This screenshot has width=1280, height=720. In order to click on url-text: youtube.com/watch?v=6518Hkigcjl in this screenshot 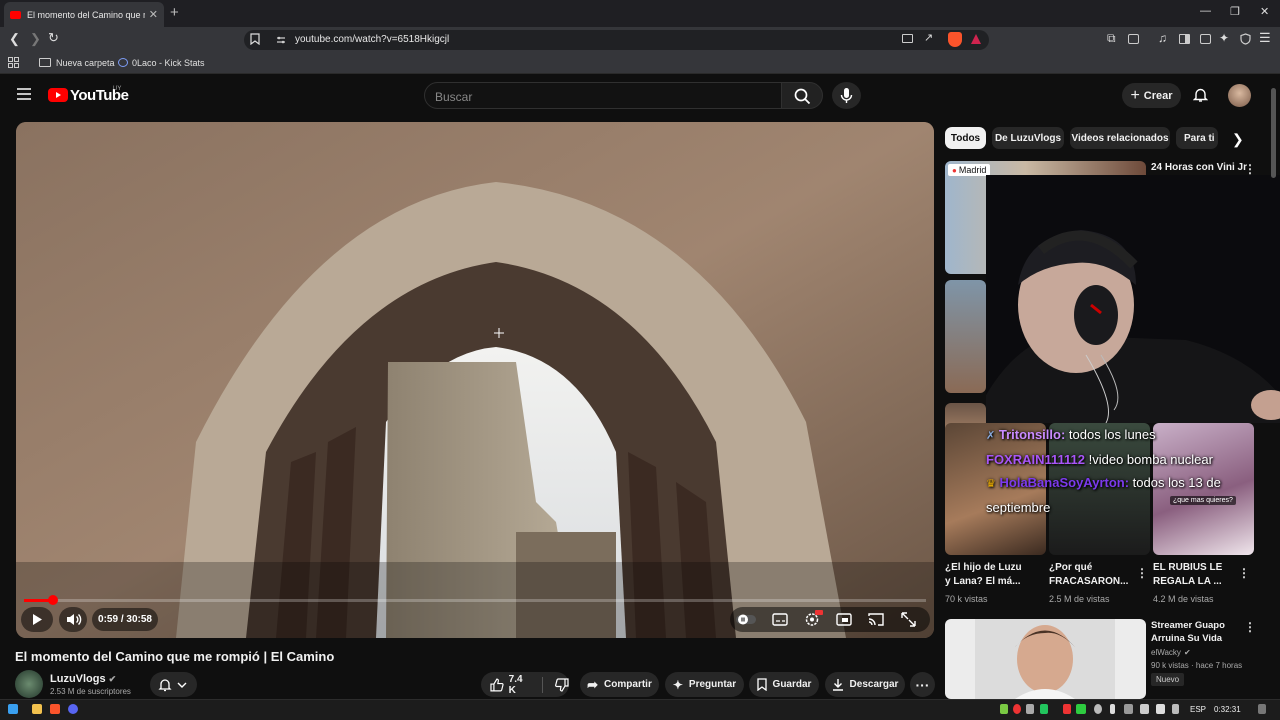, I will do `click(372, 39)`.